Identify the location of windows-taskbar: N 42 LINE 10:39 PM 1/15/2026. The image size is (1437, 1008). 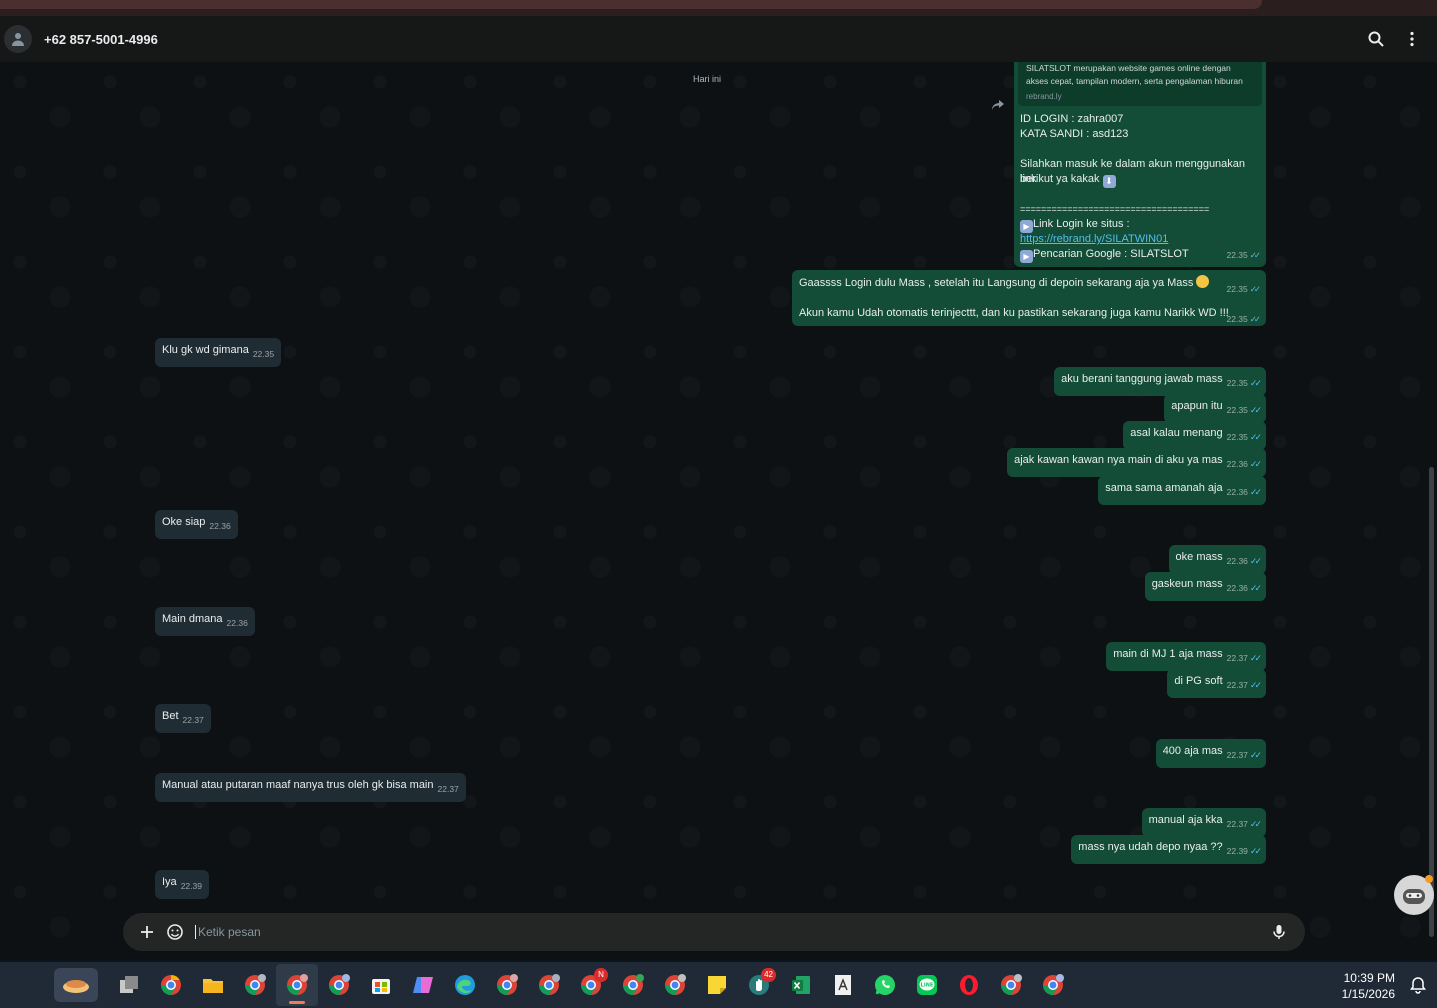
(718, 985).